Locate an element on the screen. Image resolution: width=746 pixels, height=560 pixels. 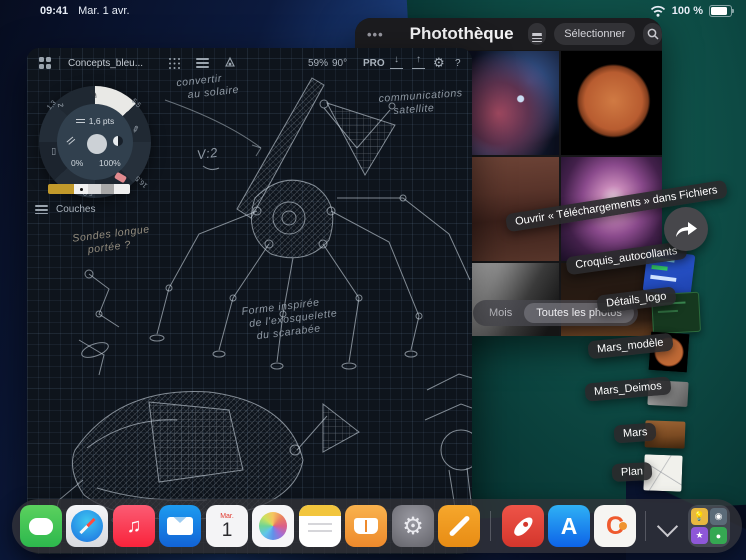
photos-app-icon is located at coordinates (273, 526).